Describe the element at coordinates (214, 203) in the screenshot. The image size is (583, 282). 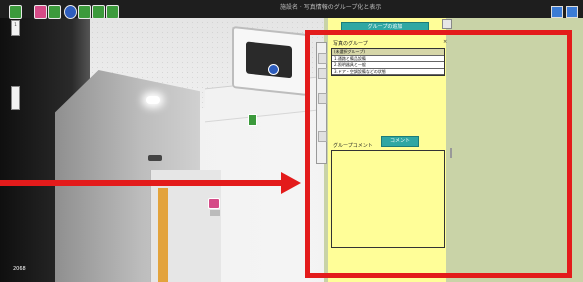
I see `comment-hotspot-icon` at that location.